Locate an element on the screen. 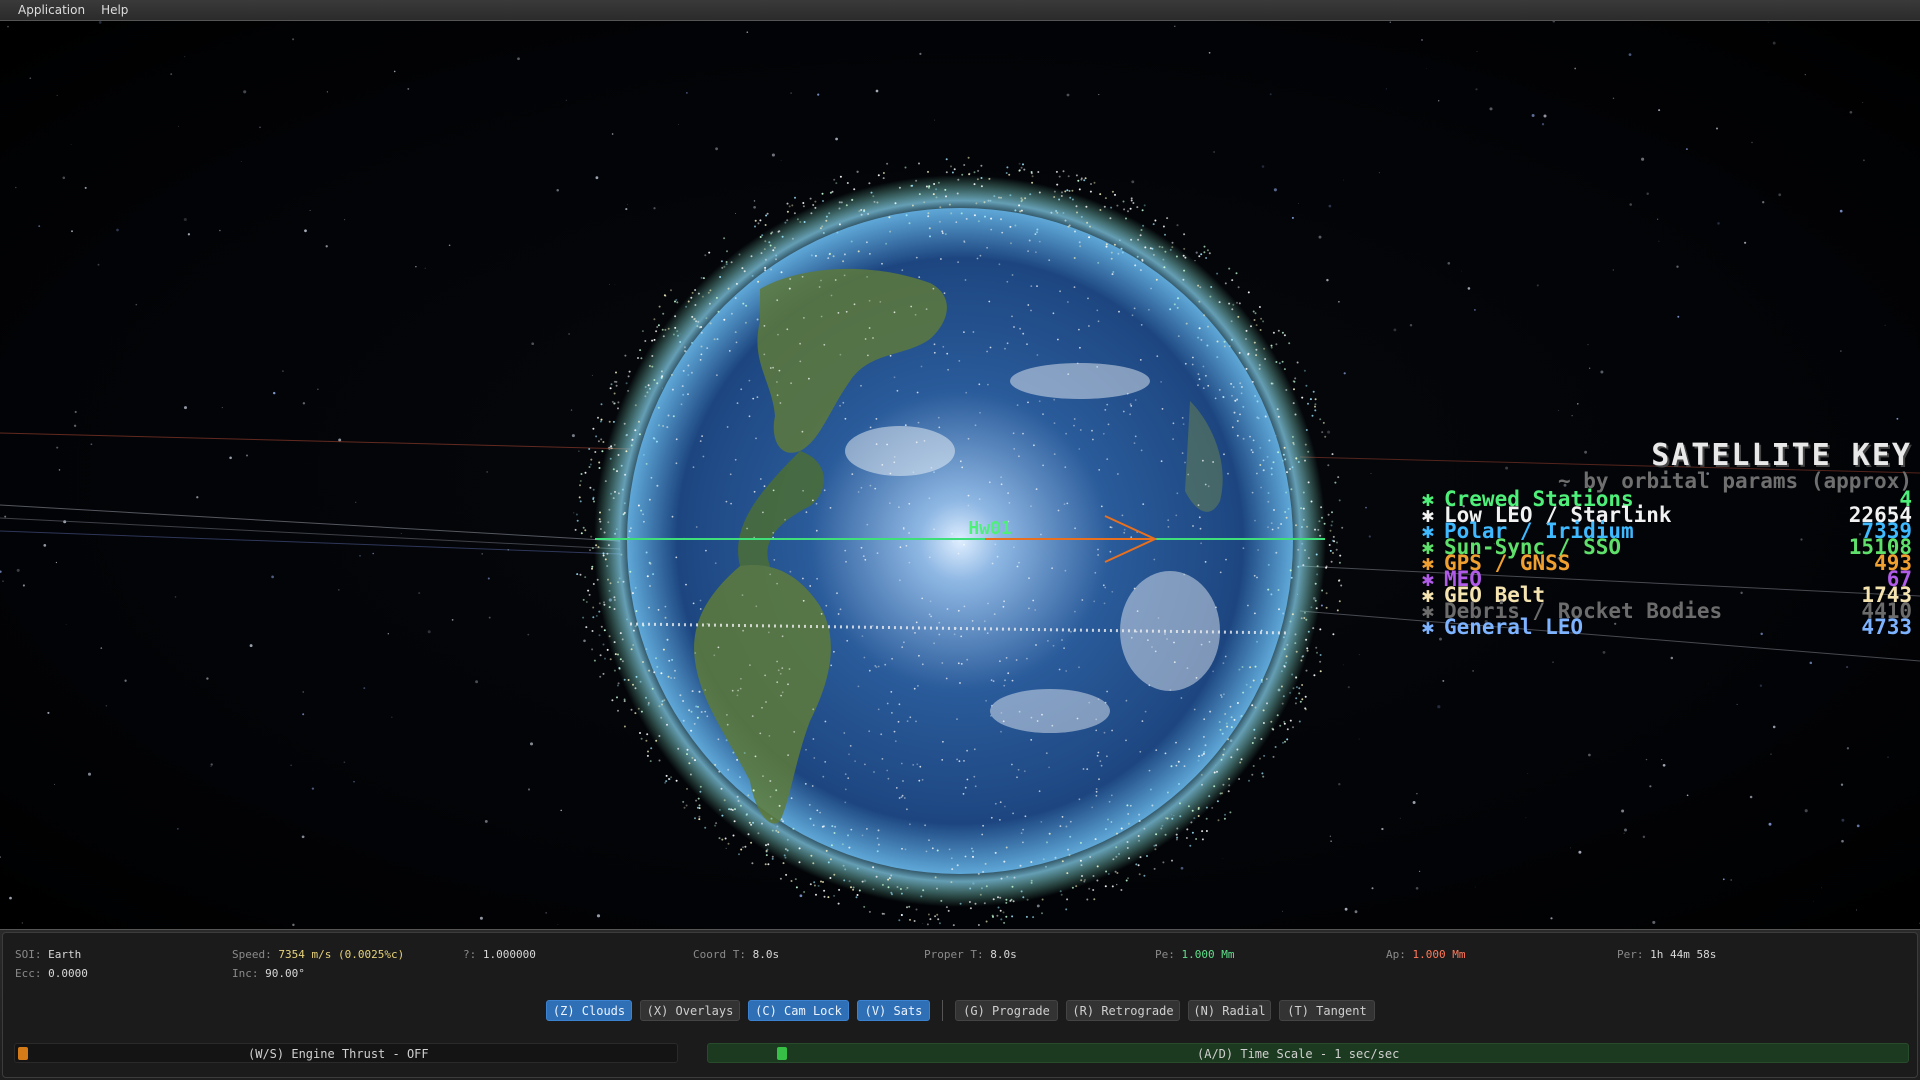 Image resolution: width=1920 pixels, height=1080 pixels. menu-application: Application is located at coordinates (51, 10).